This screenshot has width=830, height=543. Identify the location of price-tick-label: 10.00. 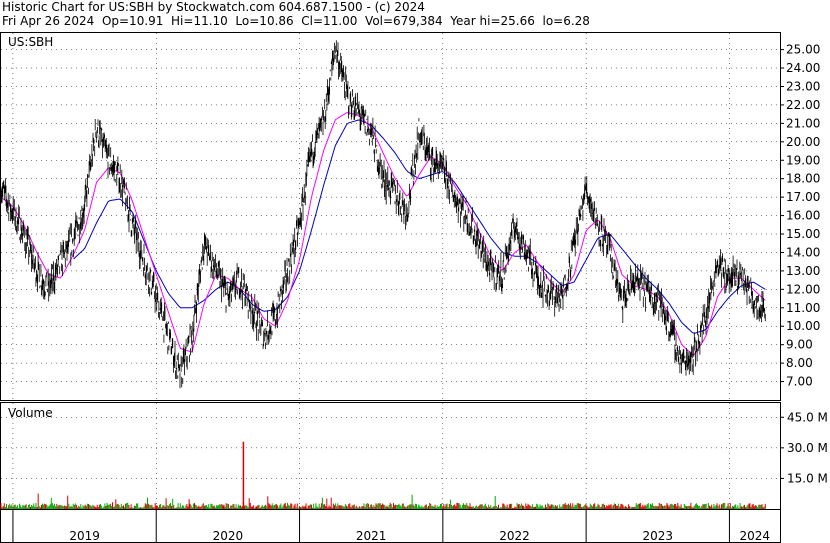
(803, 326).